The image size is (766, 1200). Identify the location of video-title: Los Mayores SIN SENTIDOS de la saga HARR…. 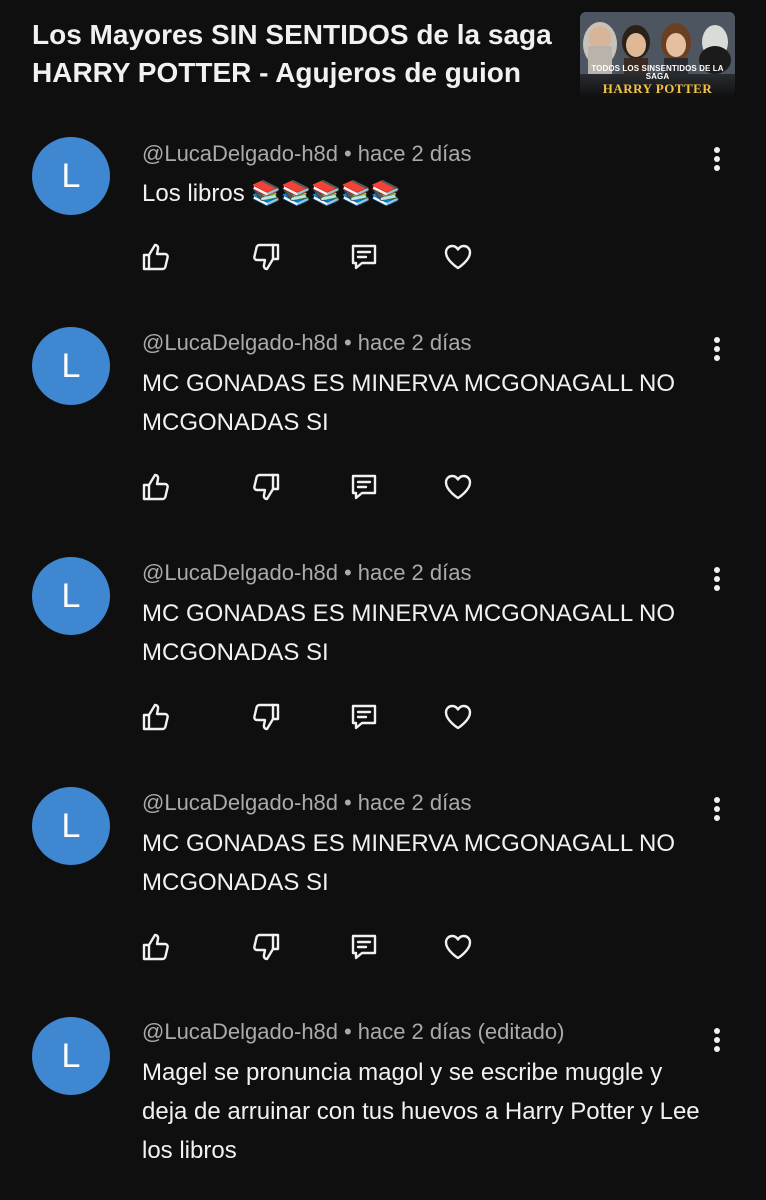
(297, 54).